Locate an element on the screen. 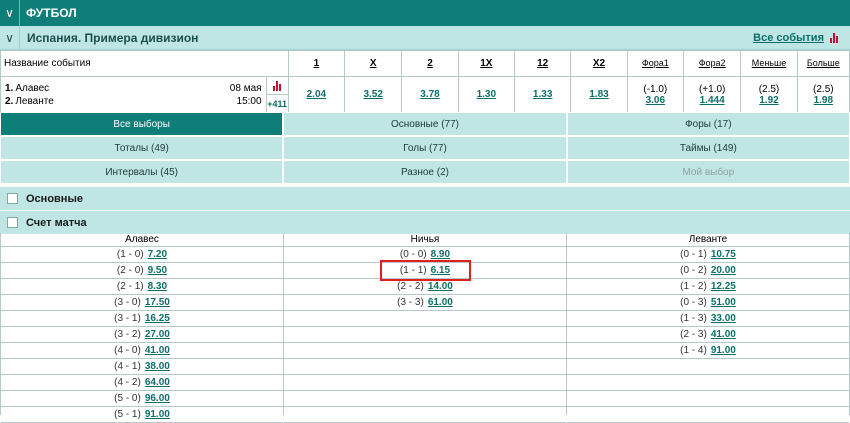  score-row: (0 - 3) 51.00 is located at coordinates (708, 303).